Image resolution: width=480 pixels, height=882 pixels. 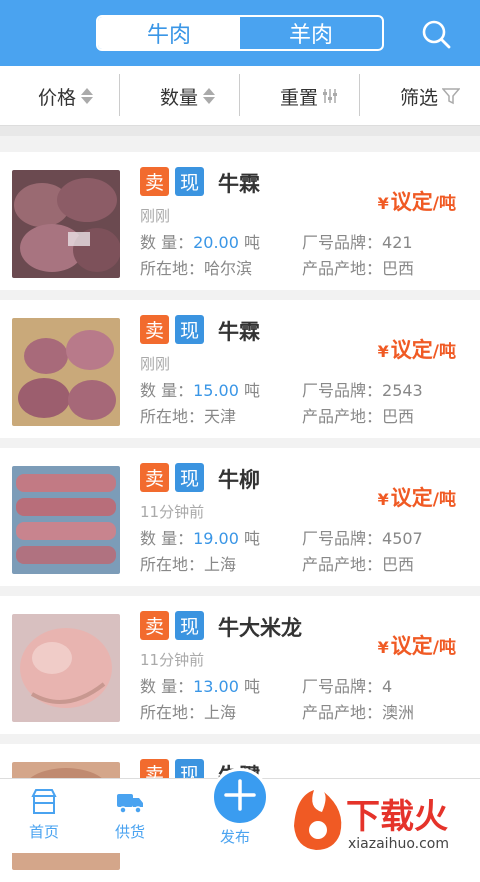 I want to click on filter-quantity: 数量, so click(x=180, y=96).